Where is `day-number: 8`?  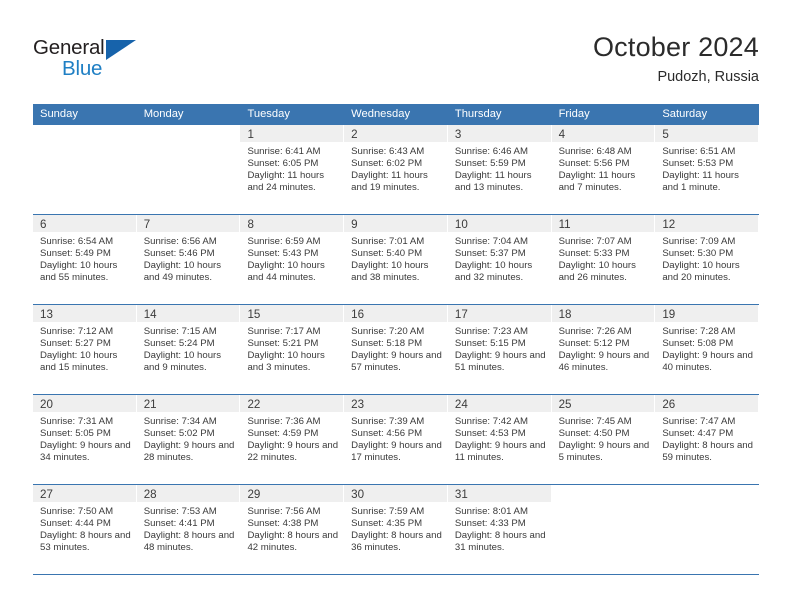 day-number: 8 is located at coordinates (250, 224).